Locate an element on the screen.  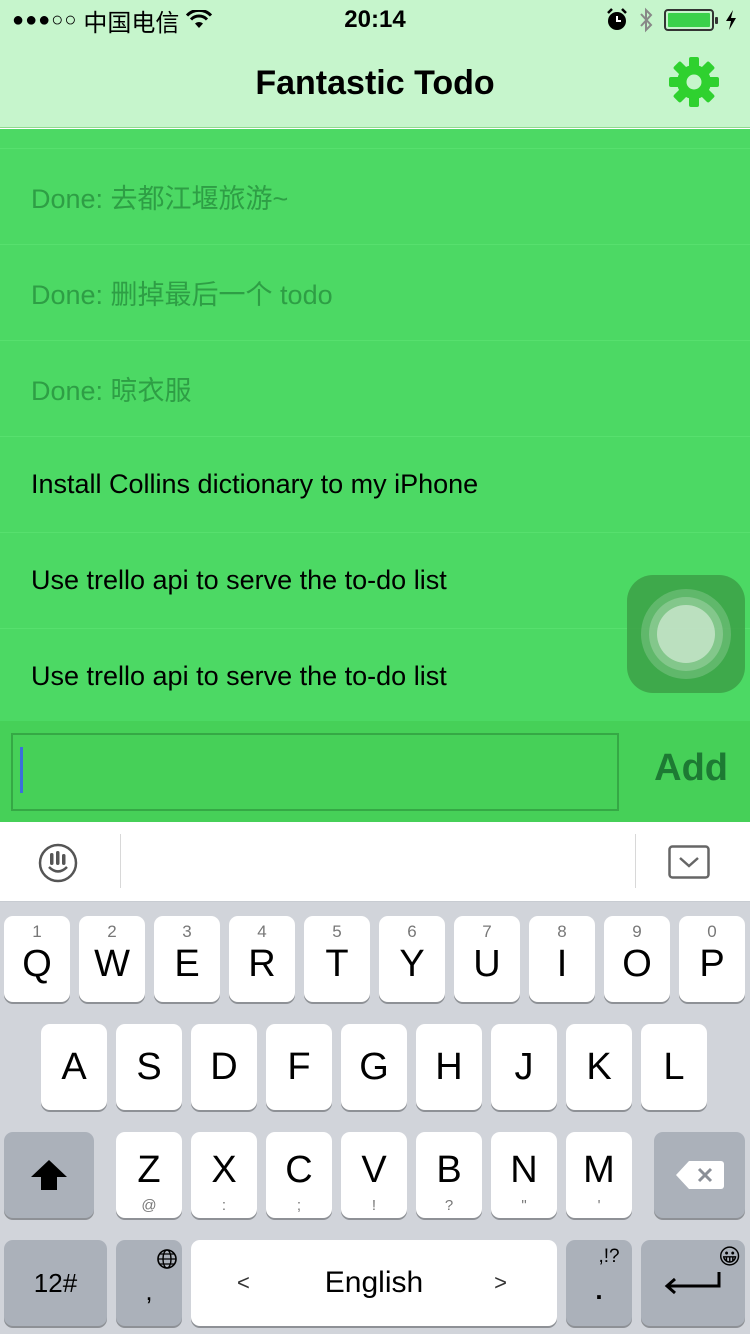
nav-bar: Fantastic Todo is located at coordinates (375, 84).